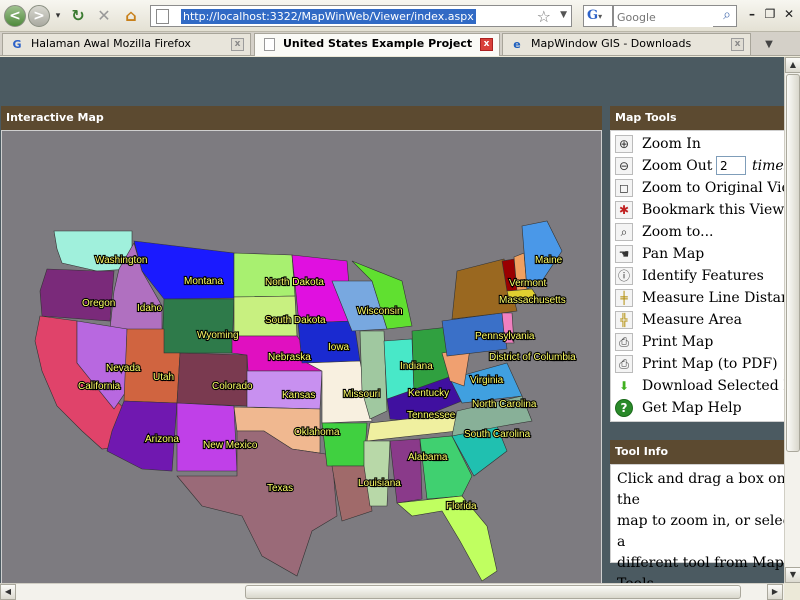 The width and height of the screenshot is (800, 600). I want to click on zoom-times-input, so click(731, 165).